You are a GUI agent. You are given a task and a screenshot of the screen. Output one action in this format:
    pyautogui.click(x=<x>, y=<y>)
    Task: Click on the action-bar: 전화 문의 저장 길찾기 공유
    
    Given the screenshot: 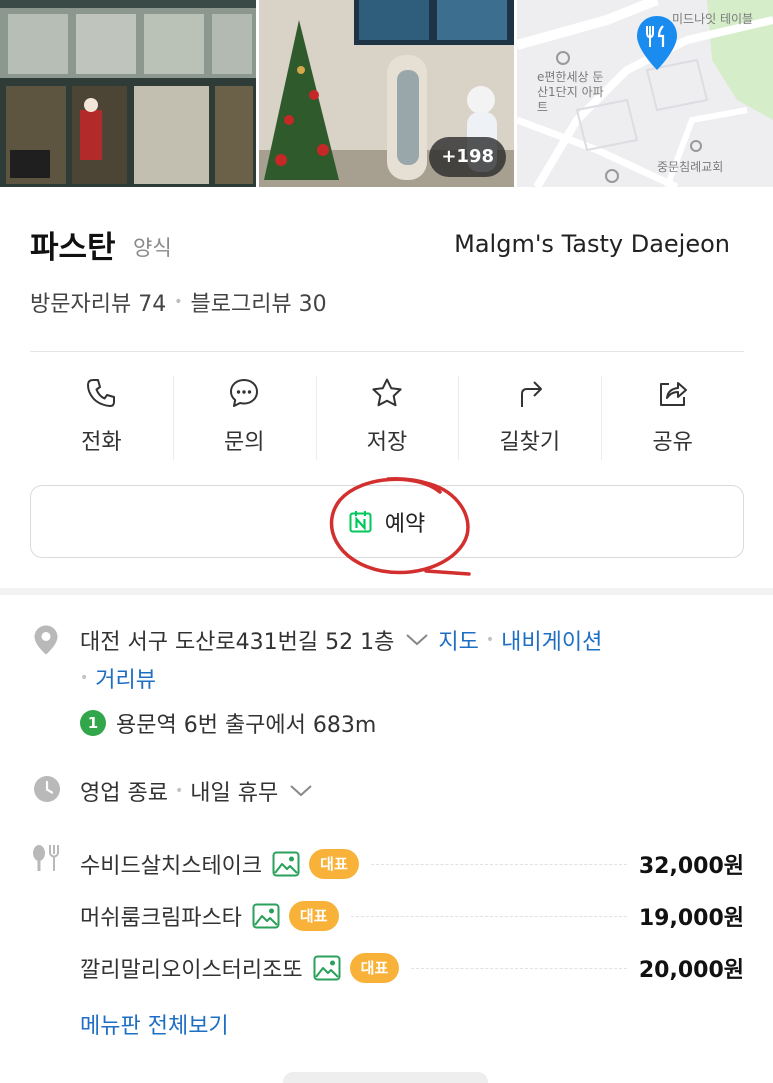 What is the action you would take?
    pyautogui.click(x=387, y=418)
    